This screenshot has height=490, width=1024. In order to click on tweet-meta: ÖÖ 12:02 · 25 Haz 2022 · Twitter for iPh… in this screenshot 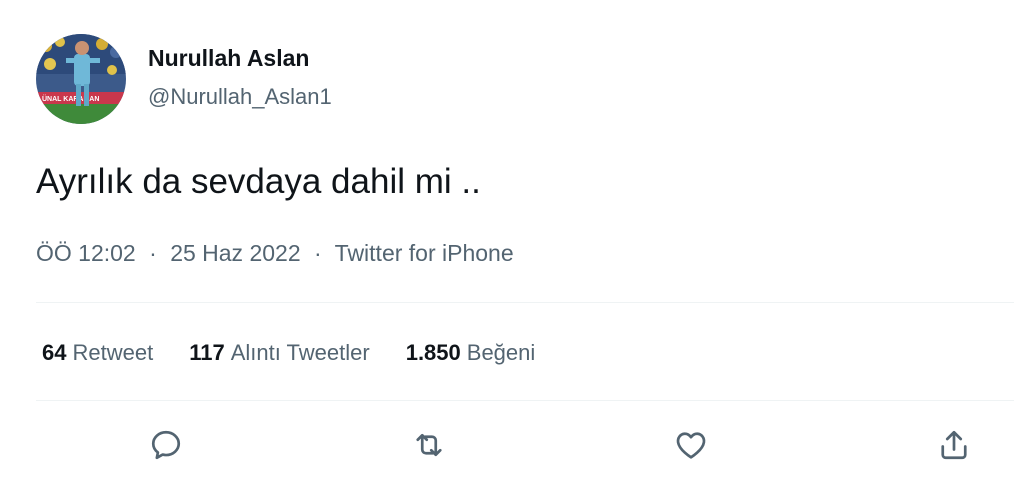, I will do `click(275, 253)`.